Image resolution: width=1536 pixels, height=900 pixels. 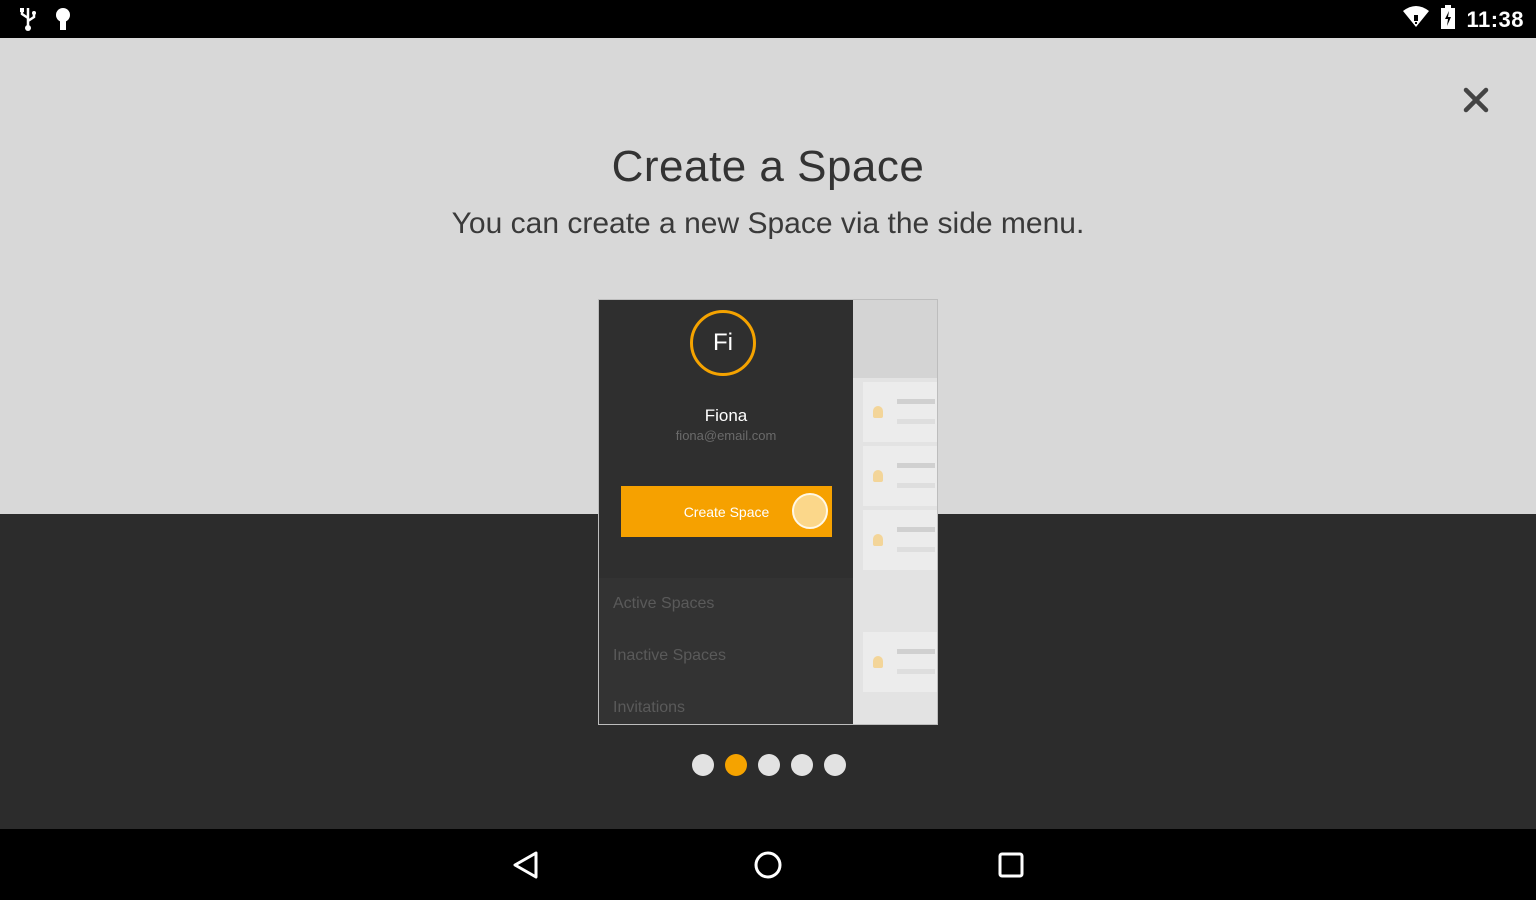 I want to click on status-left-icons, so click(x=46, y=21).